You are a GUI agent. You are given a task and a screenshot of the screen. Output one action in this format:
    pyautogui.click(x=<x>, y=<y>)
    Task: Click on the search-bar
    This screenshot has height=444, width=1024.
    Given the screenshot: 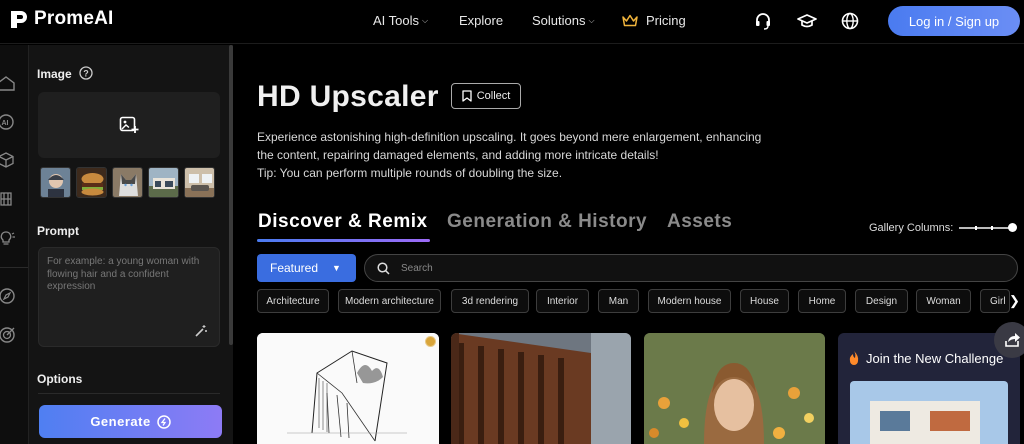 What is the action you would take?
    pyautogui.click(x=691, y=268)
    